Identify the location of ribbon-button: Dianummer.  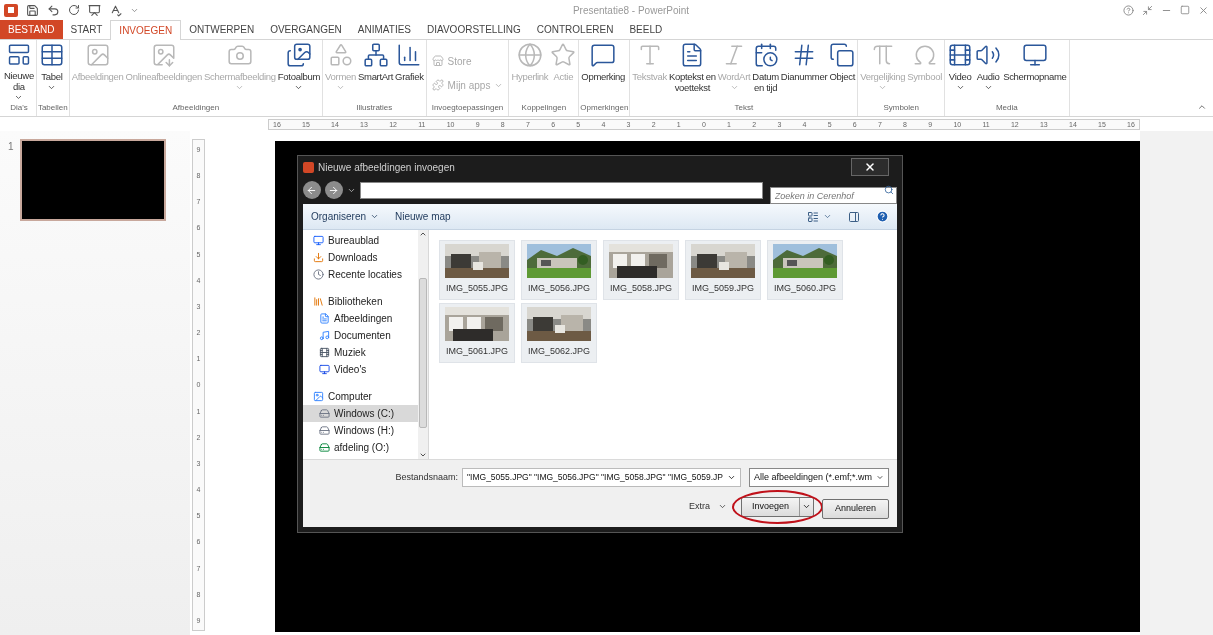
(804, 71).